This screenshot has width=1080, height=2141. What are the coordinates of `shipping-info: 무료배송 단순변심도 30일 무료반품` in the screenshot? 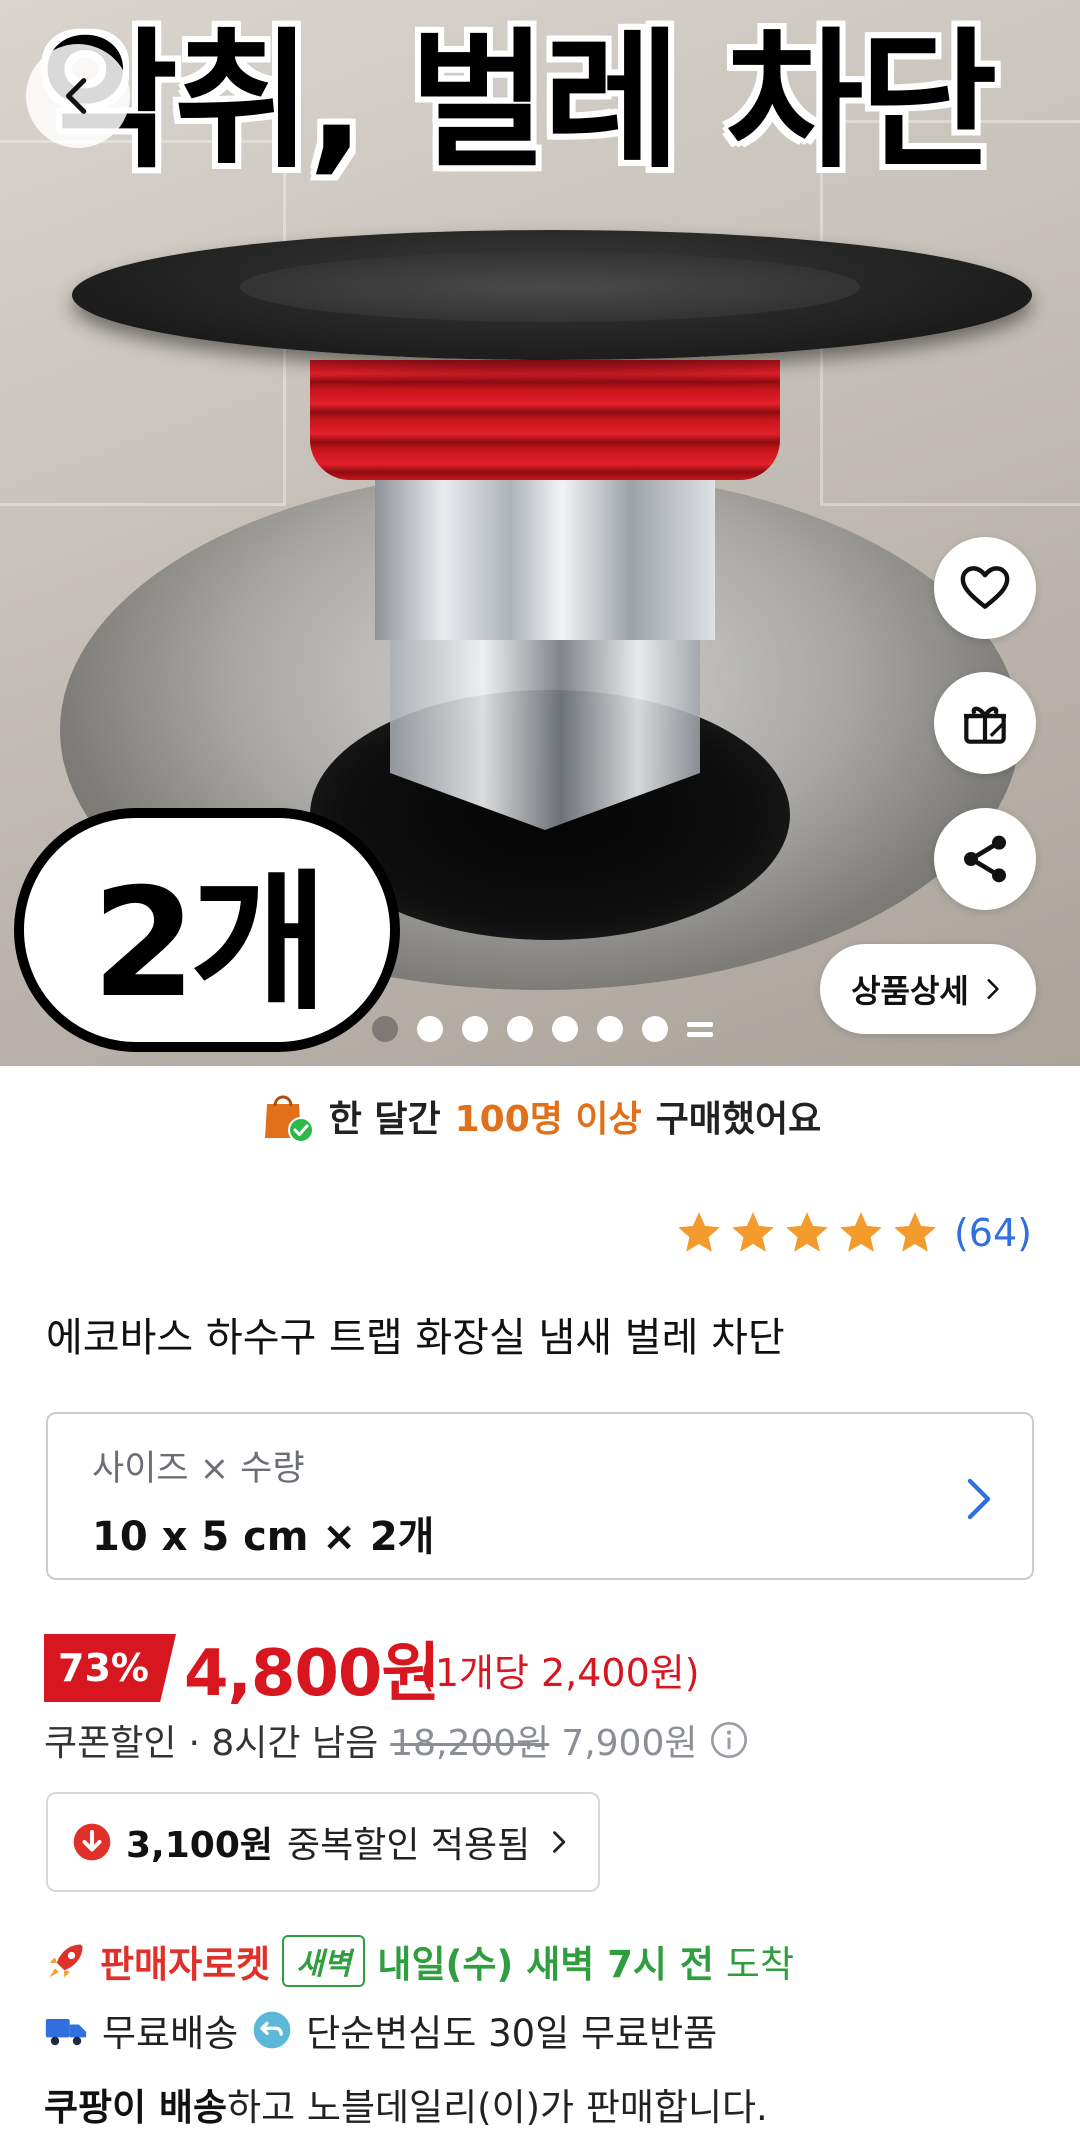 It's located at (380, 2030).